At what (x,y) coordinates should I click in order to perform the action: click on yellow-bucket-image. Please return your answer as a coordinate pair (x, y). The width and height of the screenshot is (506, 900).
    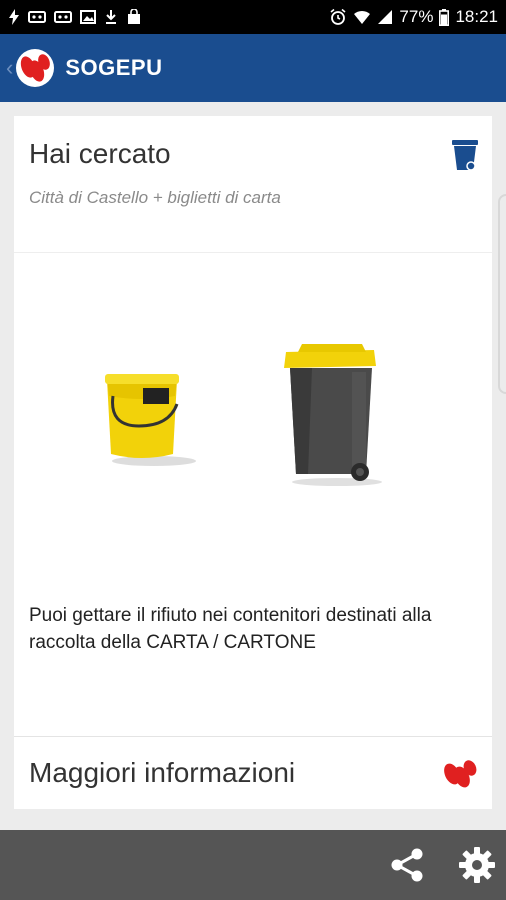
    Looking at the image, I should click on (150, 420).